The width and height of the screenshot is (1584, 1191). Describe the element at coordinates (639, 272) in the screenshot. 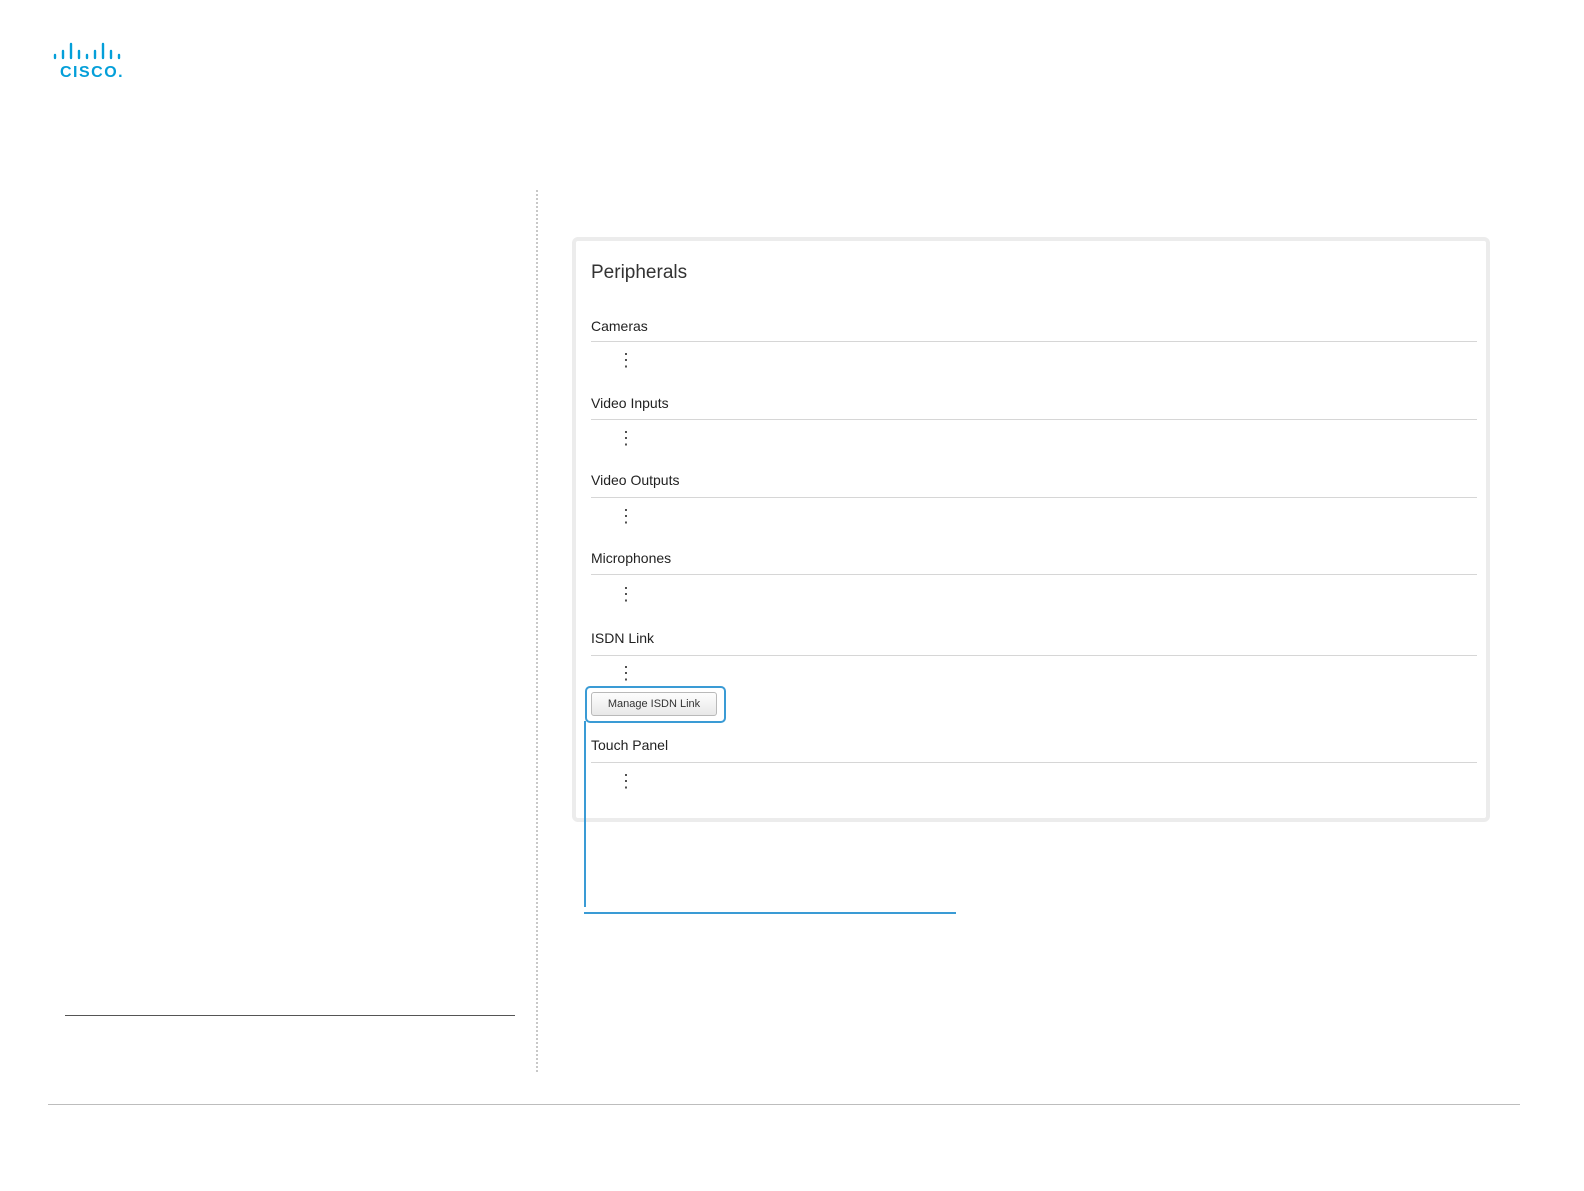

I see `panel-title: Peripherals` at that location.